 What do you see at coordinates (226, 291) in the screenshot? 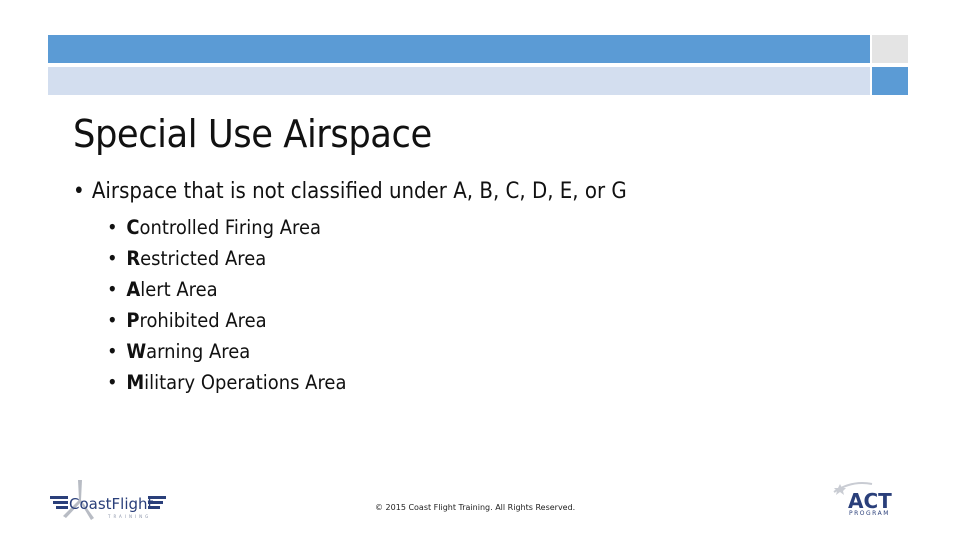
I see `list-item: • Alert Area` at bounding box center [226, 291].